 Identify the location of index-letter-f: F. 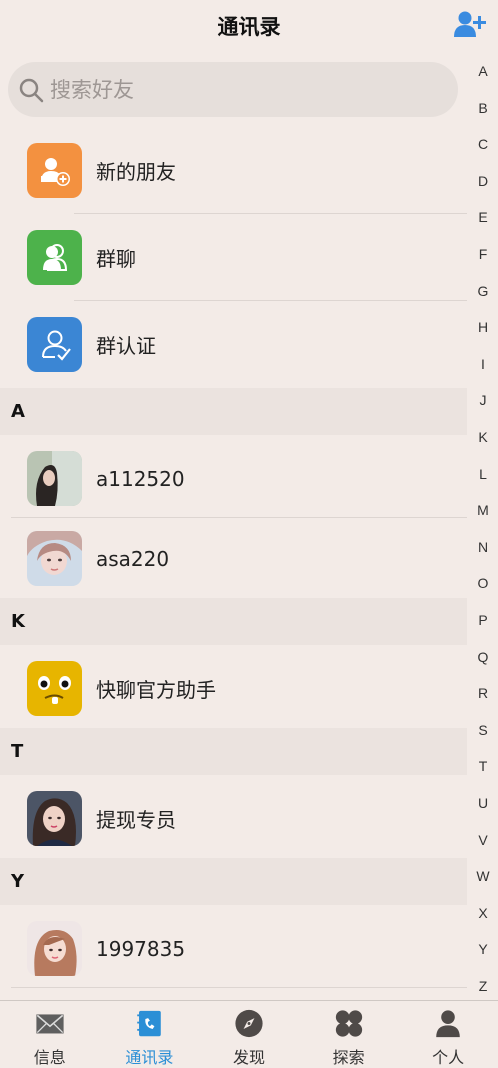
(483, 254).